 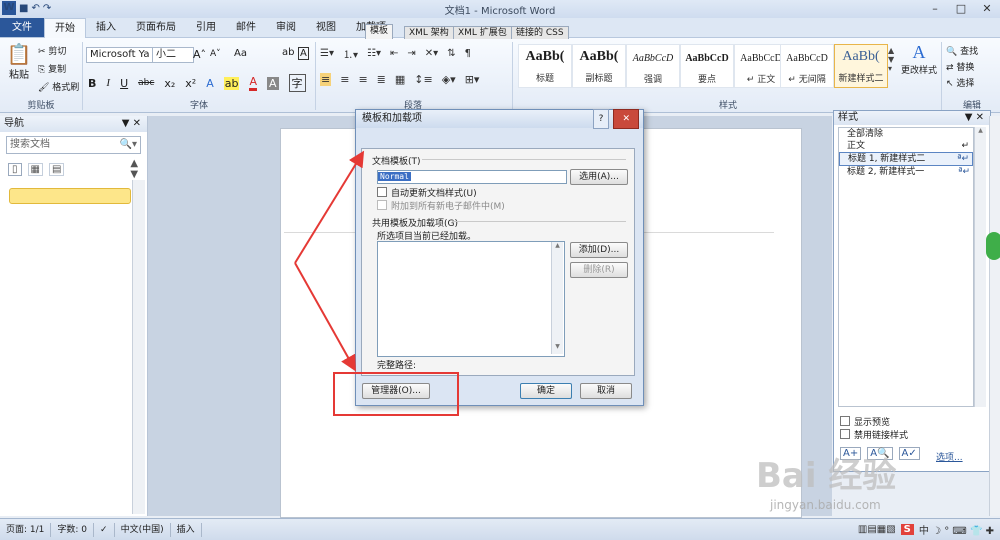 I want to click on align-right-icon: ≡, so click(x=362, y=79).